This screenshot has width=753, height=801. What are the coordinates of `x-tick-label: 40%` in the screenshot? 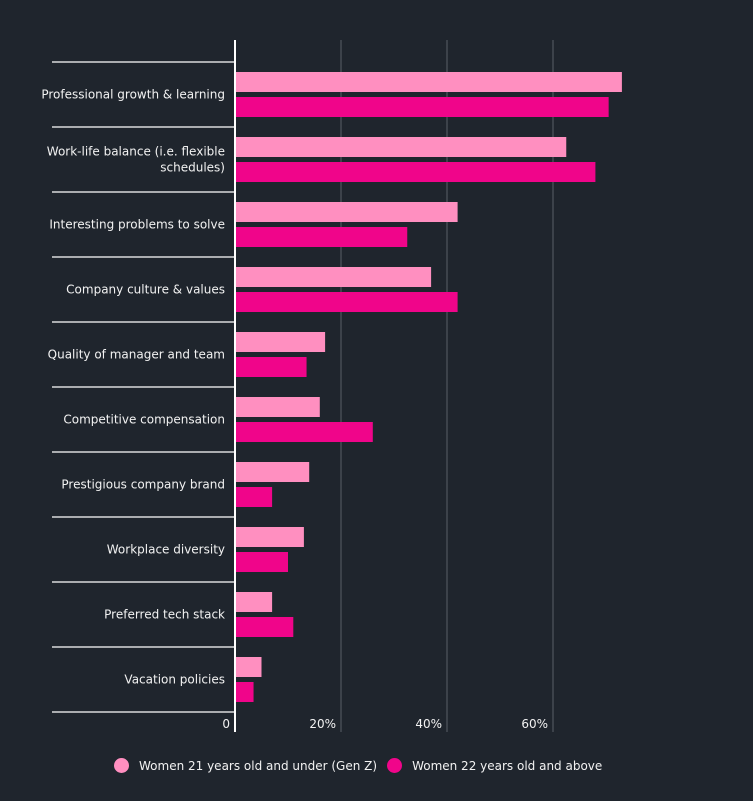 It's located at (428, 724).